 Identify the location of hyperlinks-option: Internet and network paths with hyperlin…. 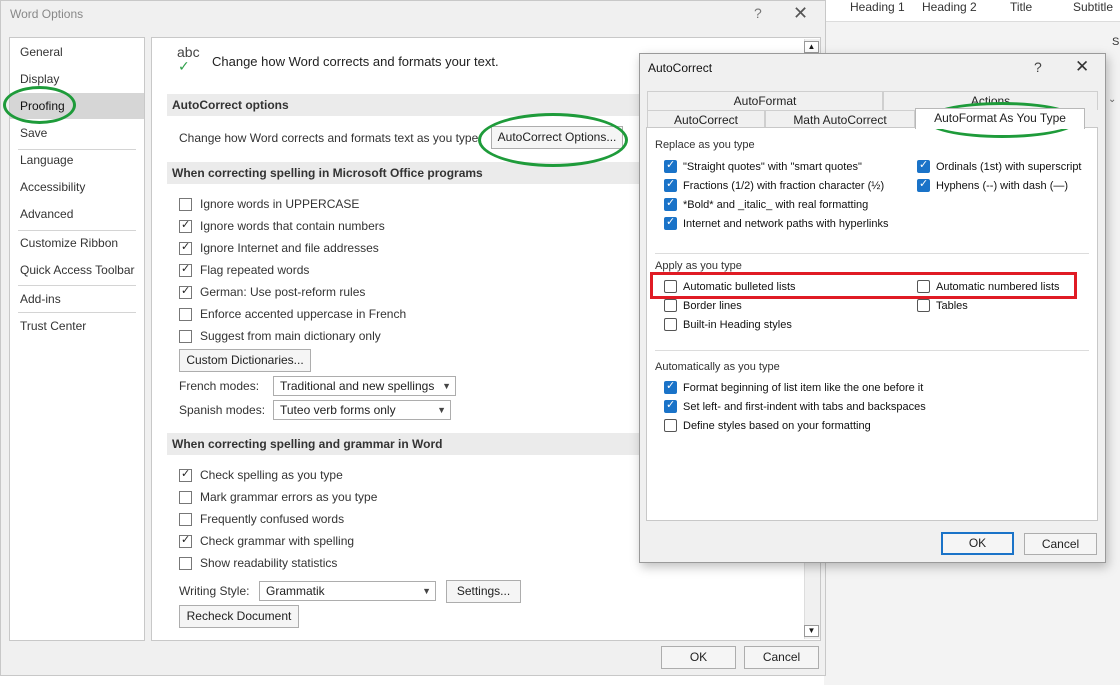
(776, 223).